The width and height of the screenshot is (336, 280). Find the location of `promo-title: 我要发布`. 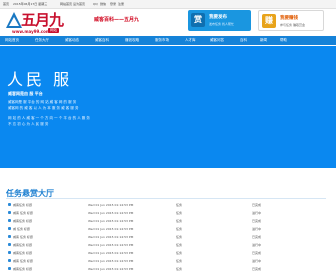

promo-title: 我要发布 is located at coordinates (218, 17).